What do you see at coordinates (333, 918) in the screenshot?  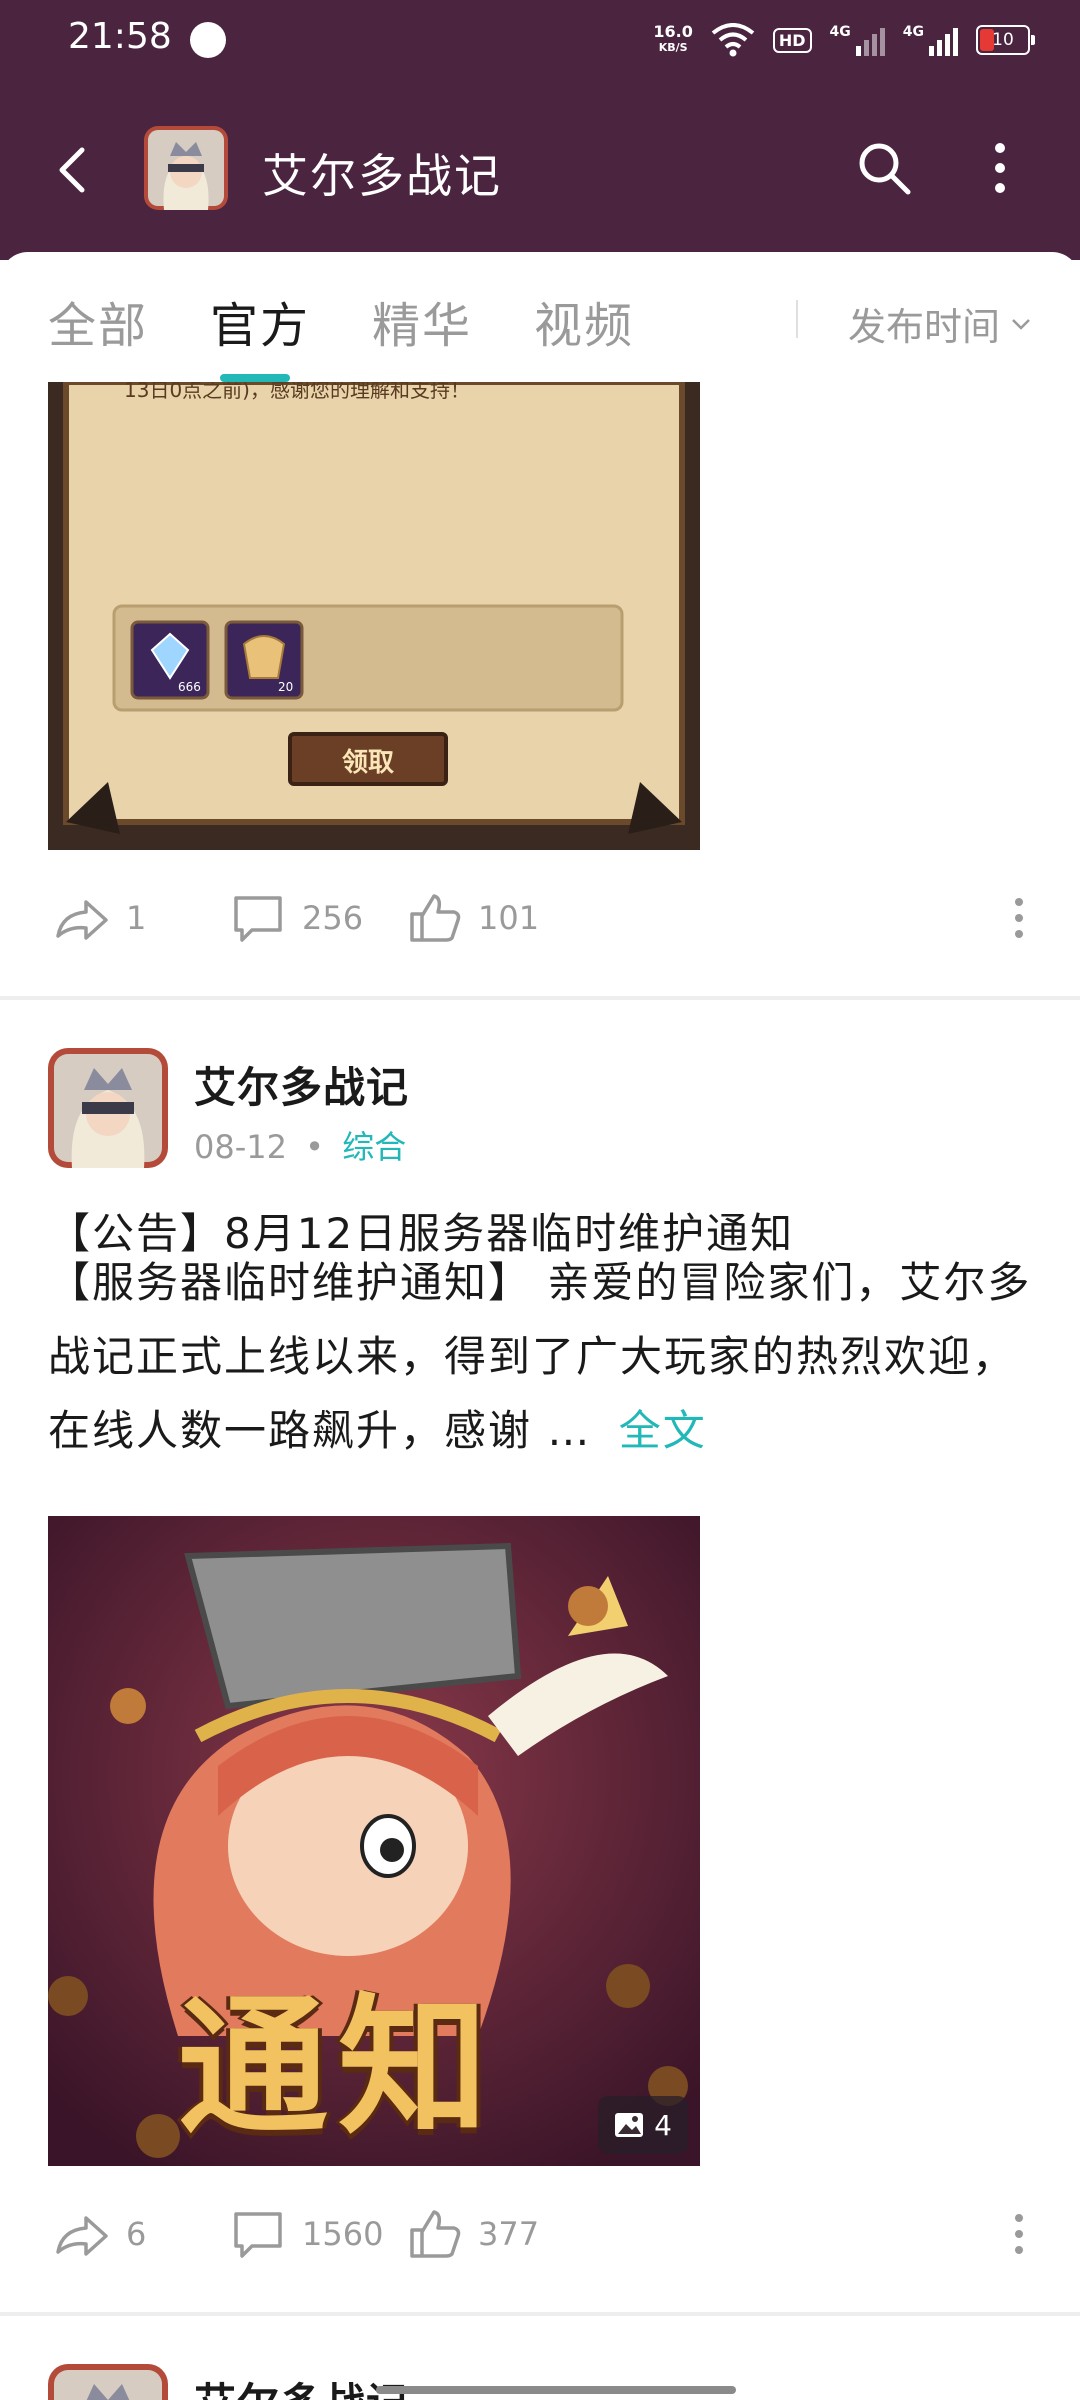 I see `comment-count: 256` at bounding box center [333, 918].